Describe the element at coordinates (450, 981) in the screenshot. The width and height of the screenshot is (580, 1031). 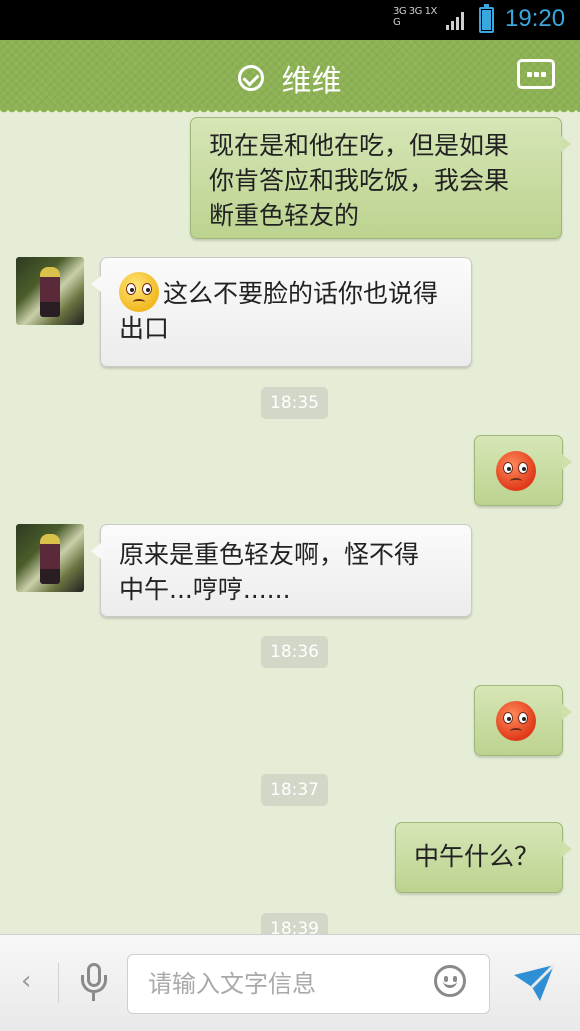
I see `emoji-smile-icon` at that location.